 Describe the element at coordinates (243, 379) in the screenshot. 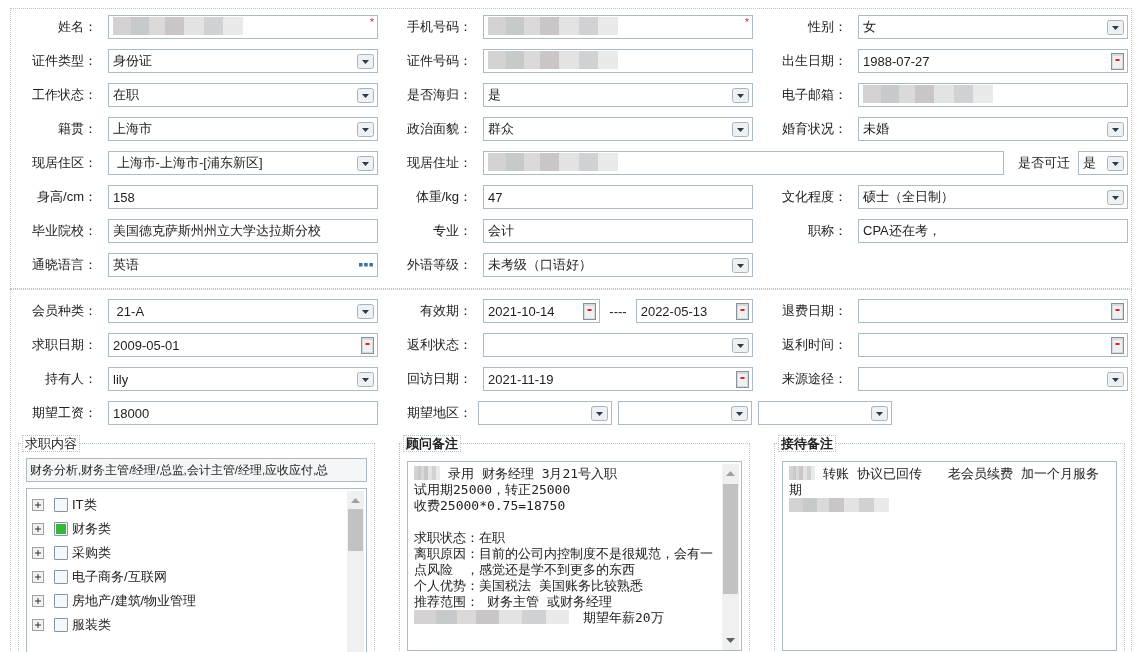

I see `dropdown: lily` at that location.